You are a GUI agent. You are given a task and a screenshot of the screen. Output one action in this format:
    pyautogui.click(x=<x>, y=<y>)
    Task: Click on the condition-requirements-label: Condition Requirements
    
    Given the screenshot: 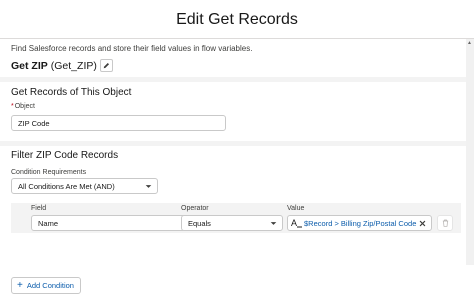 What is the action you would take?
    pyautogui.click(x=49, y=172)
    